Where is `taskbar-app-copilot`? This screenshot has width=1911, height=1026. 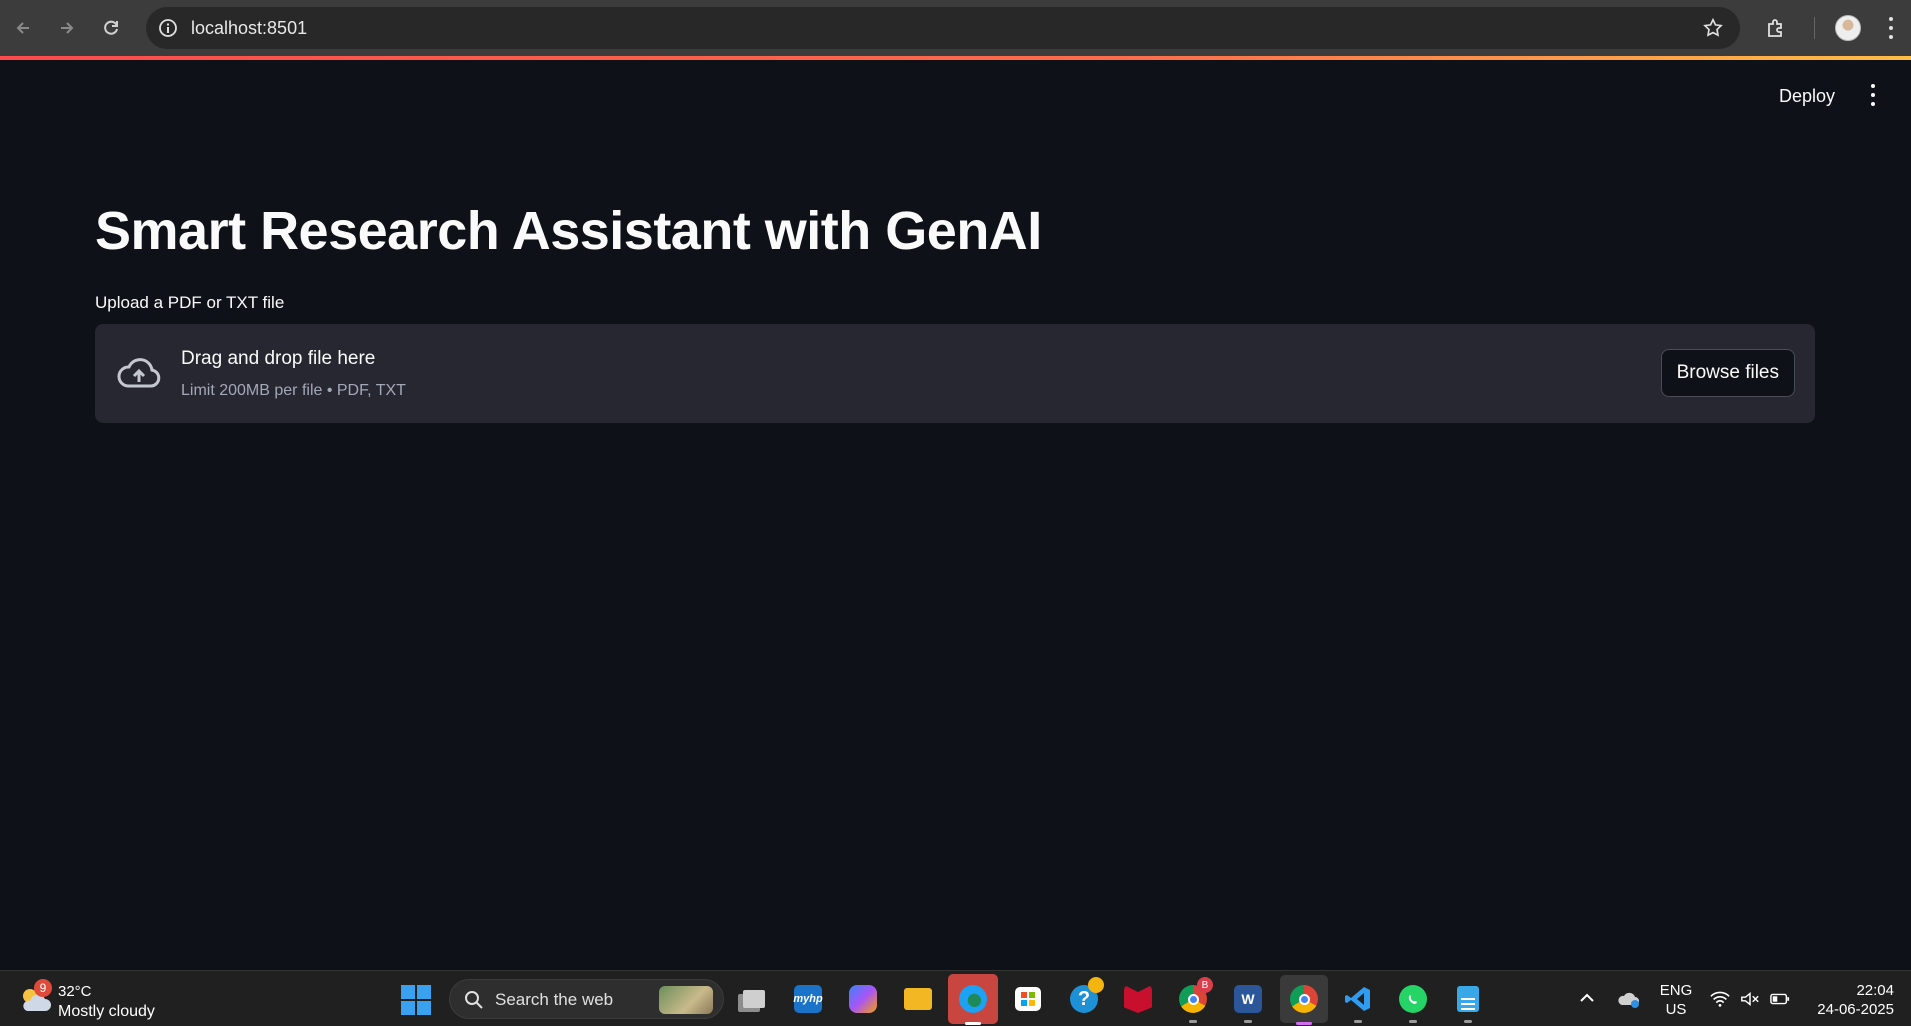 taskbar-app-copilot is located at coordinates (863, 999).